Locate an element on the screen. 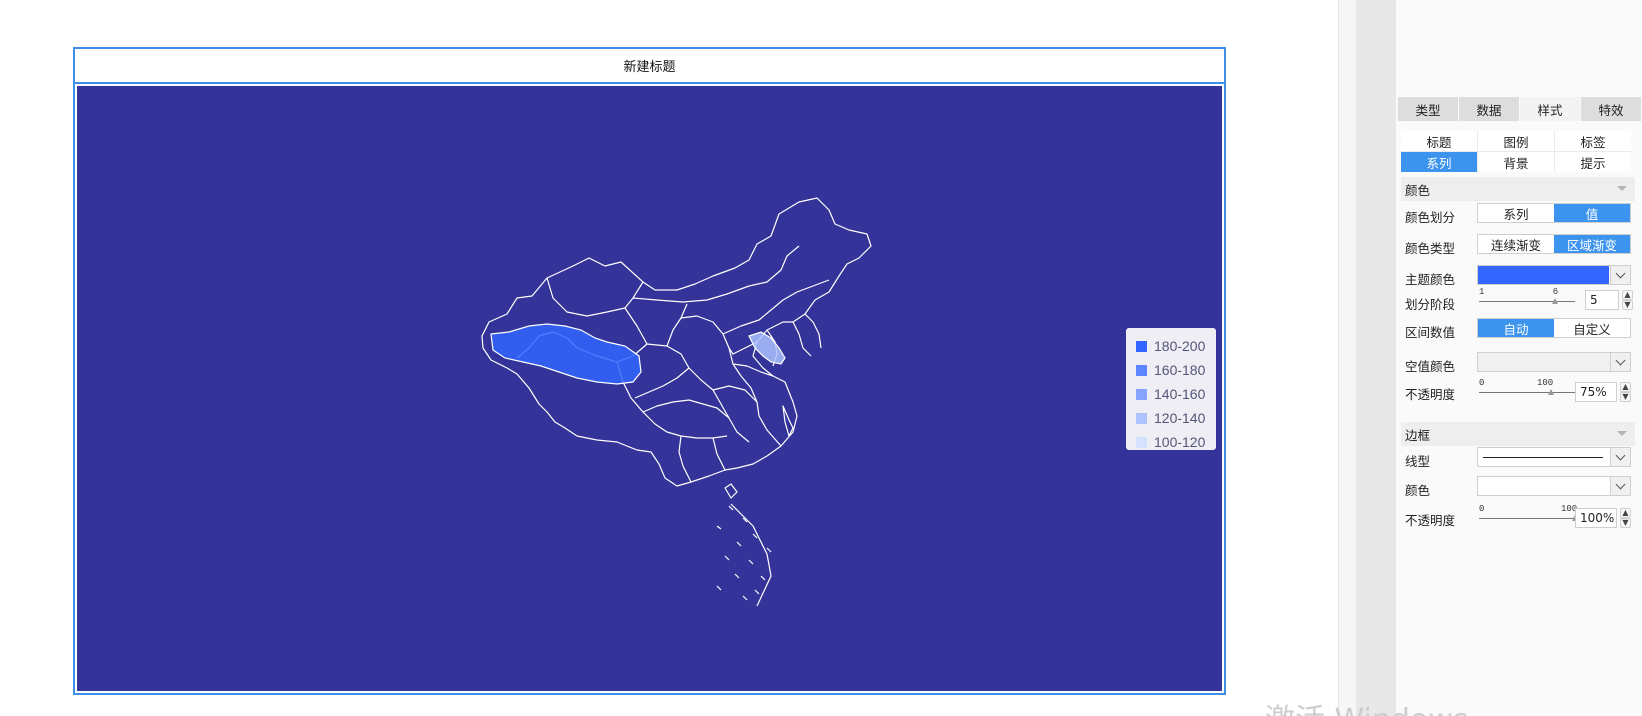  tab-3: 特效 is located at coordinates (1611, 109).